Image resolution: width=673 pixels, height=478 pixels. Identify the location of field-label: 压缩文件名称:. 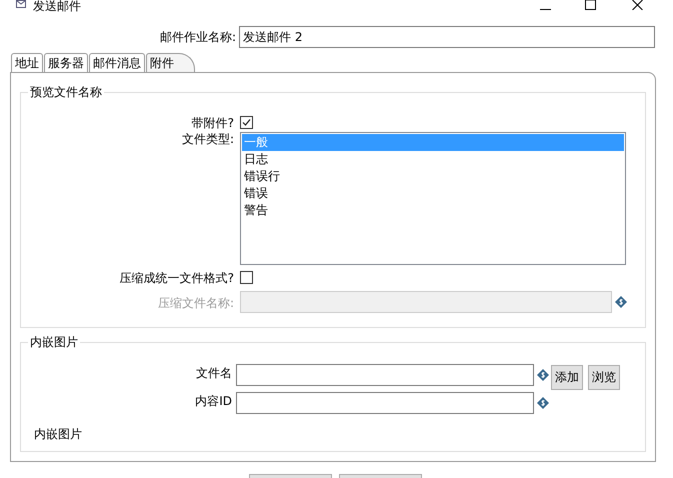
(195, 303).